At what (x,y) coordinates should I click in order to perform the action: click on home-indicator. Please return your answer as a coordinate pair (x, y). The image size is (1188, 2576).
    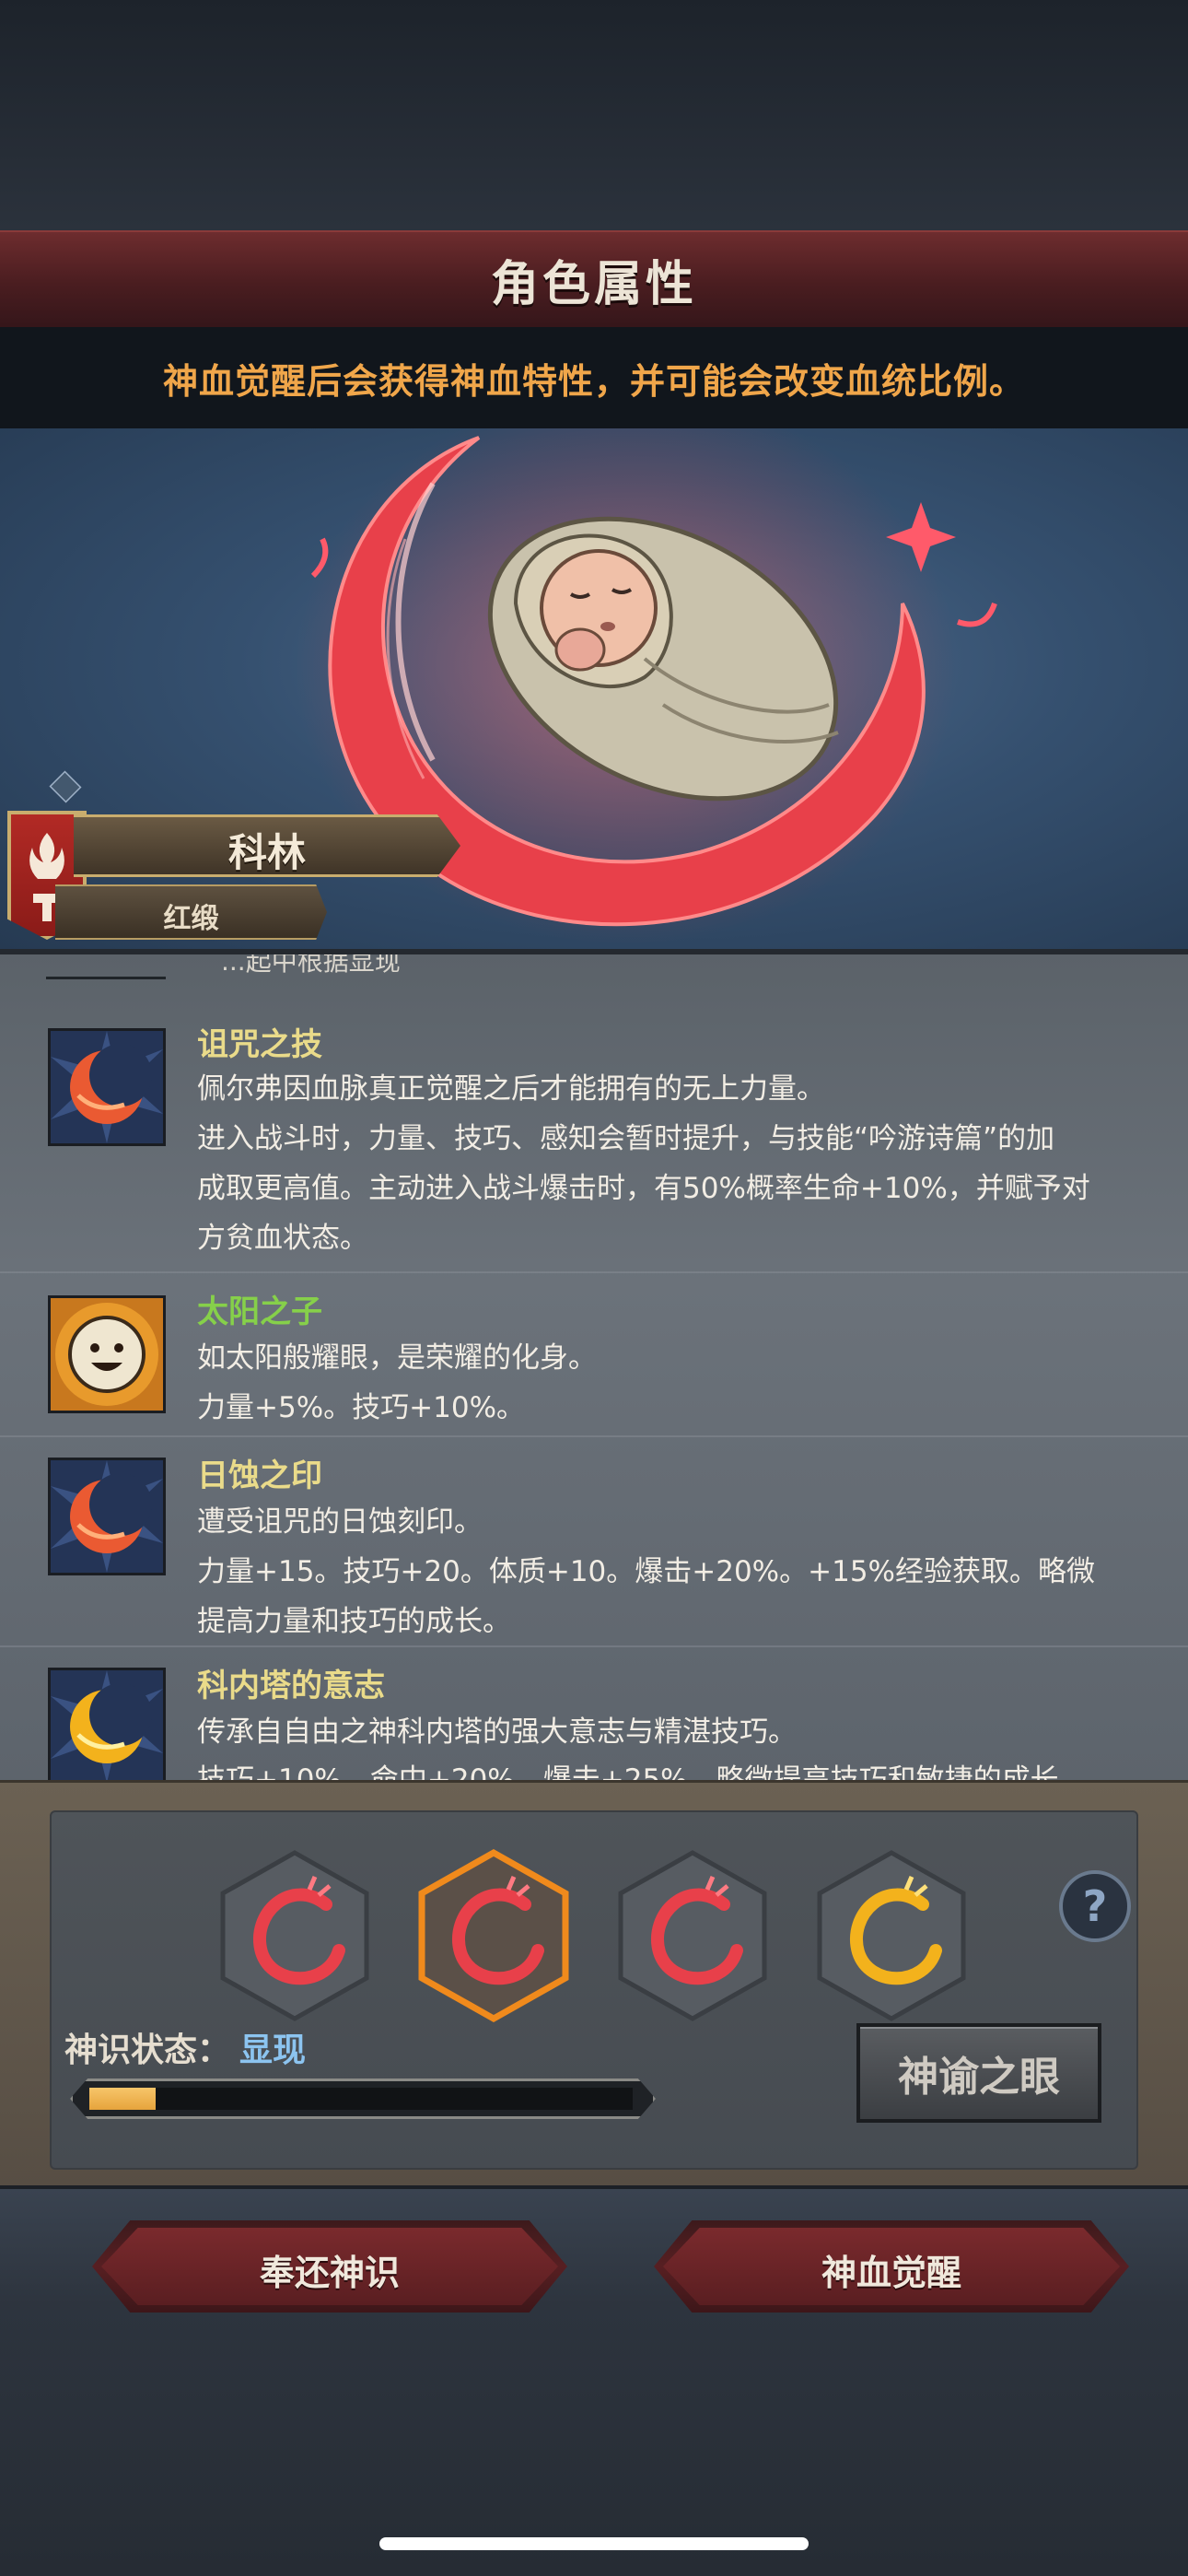
    Looking at the image, I should click on (594, 2543).